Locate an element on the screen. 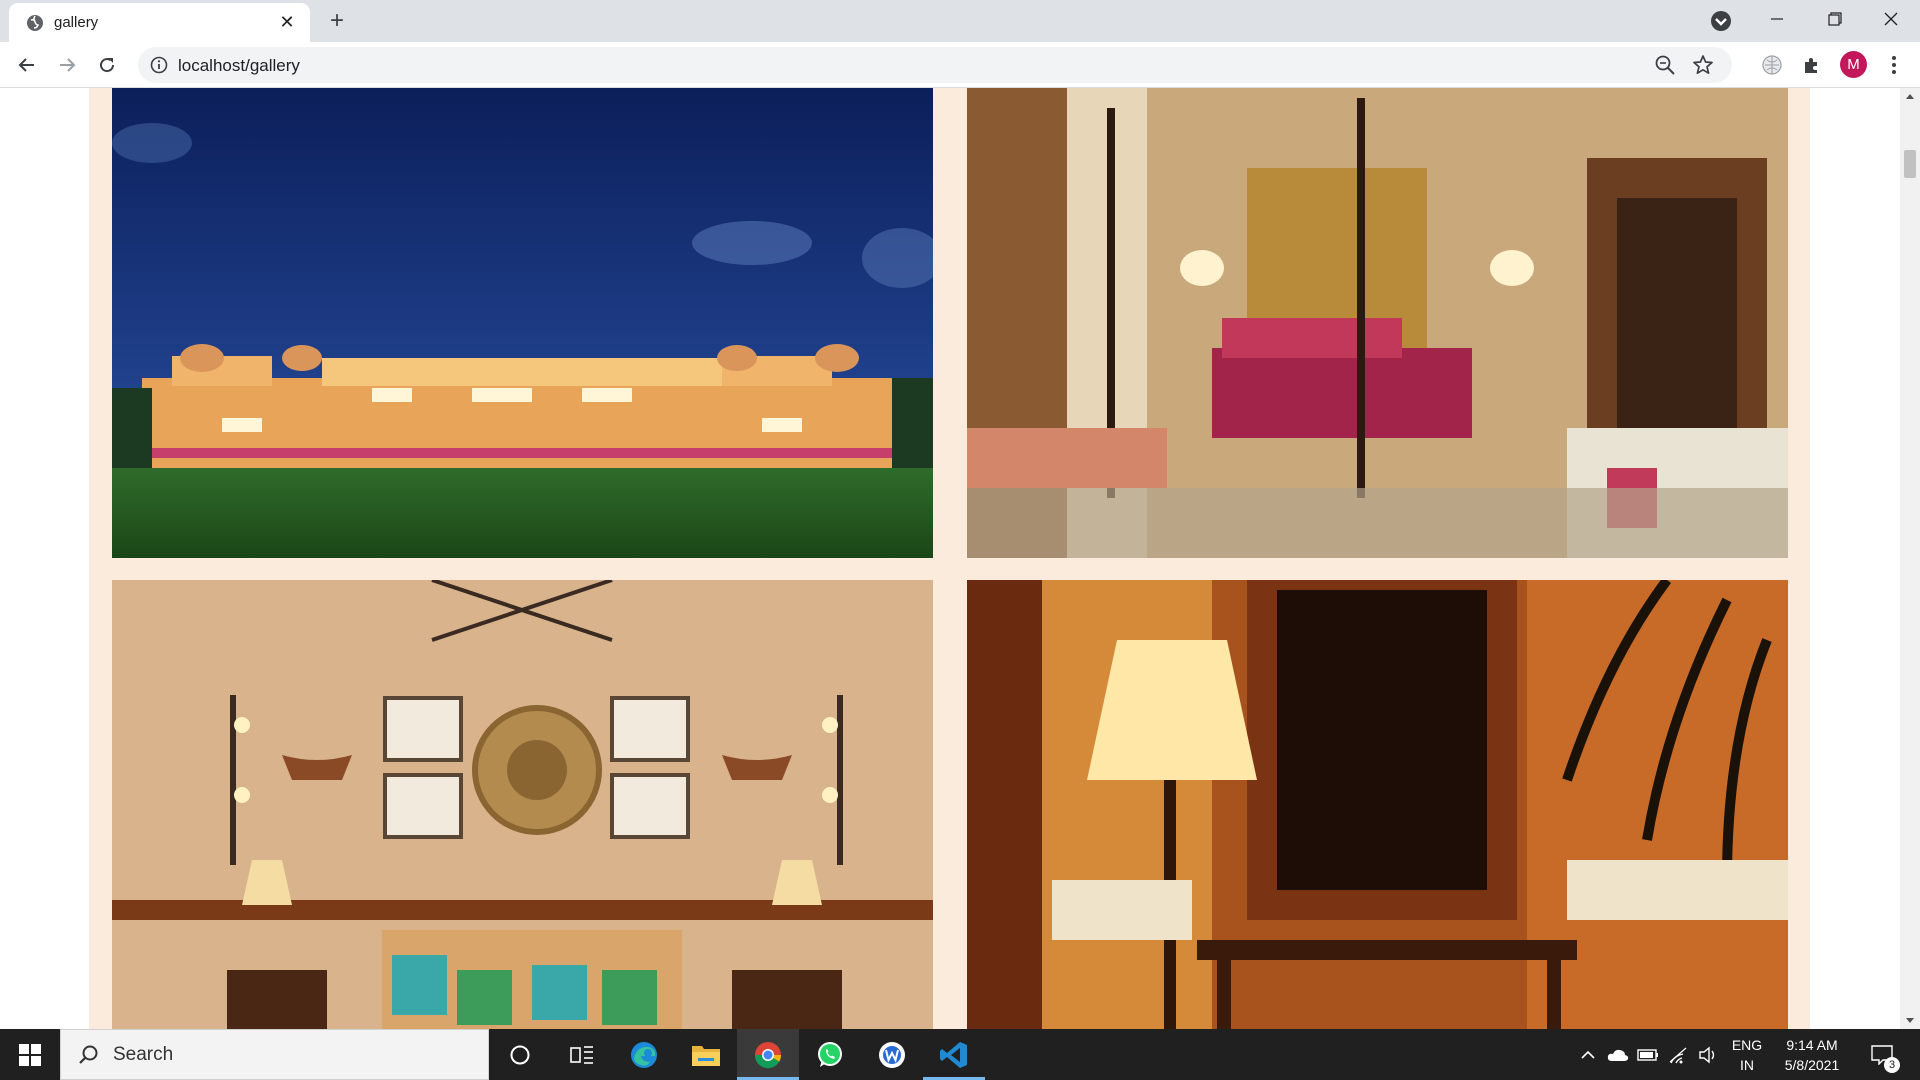 This screenshot has width=1920, height=1080. chrome-icon is located at coordinates (768, 1054).